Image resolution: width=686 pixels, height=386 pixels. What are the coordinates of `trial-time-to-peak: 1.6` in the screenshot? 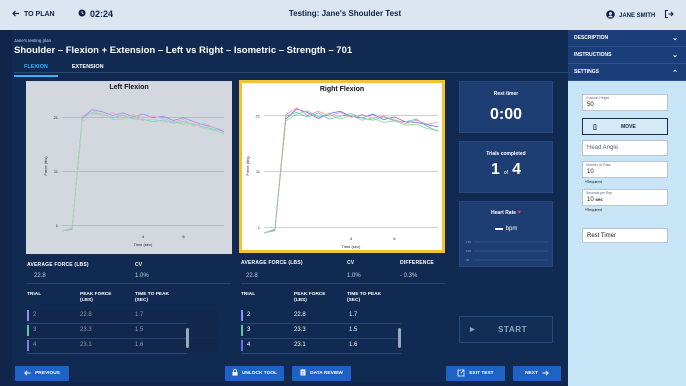 It's located at (353, 345).